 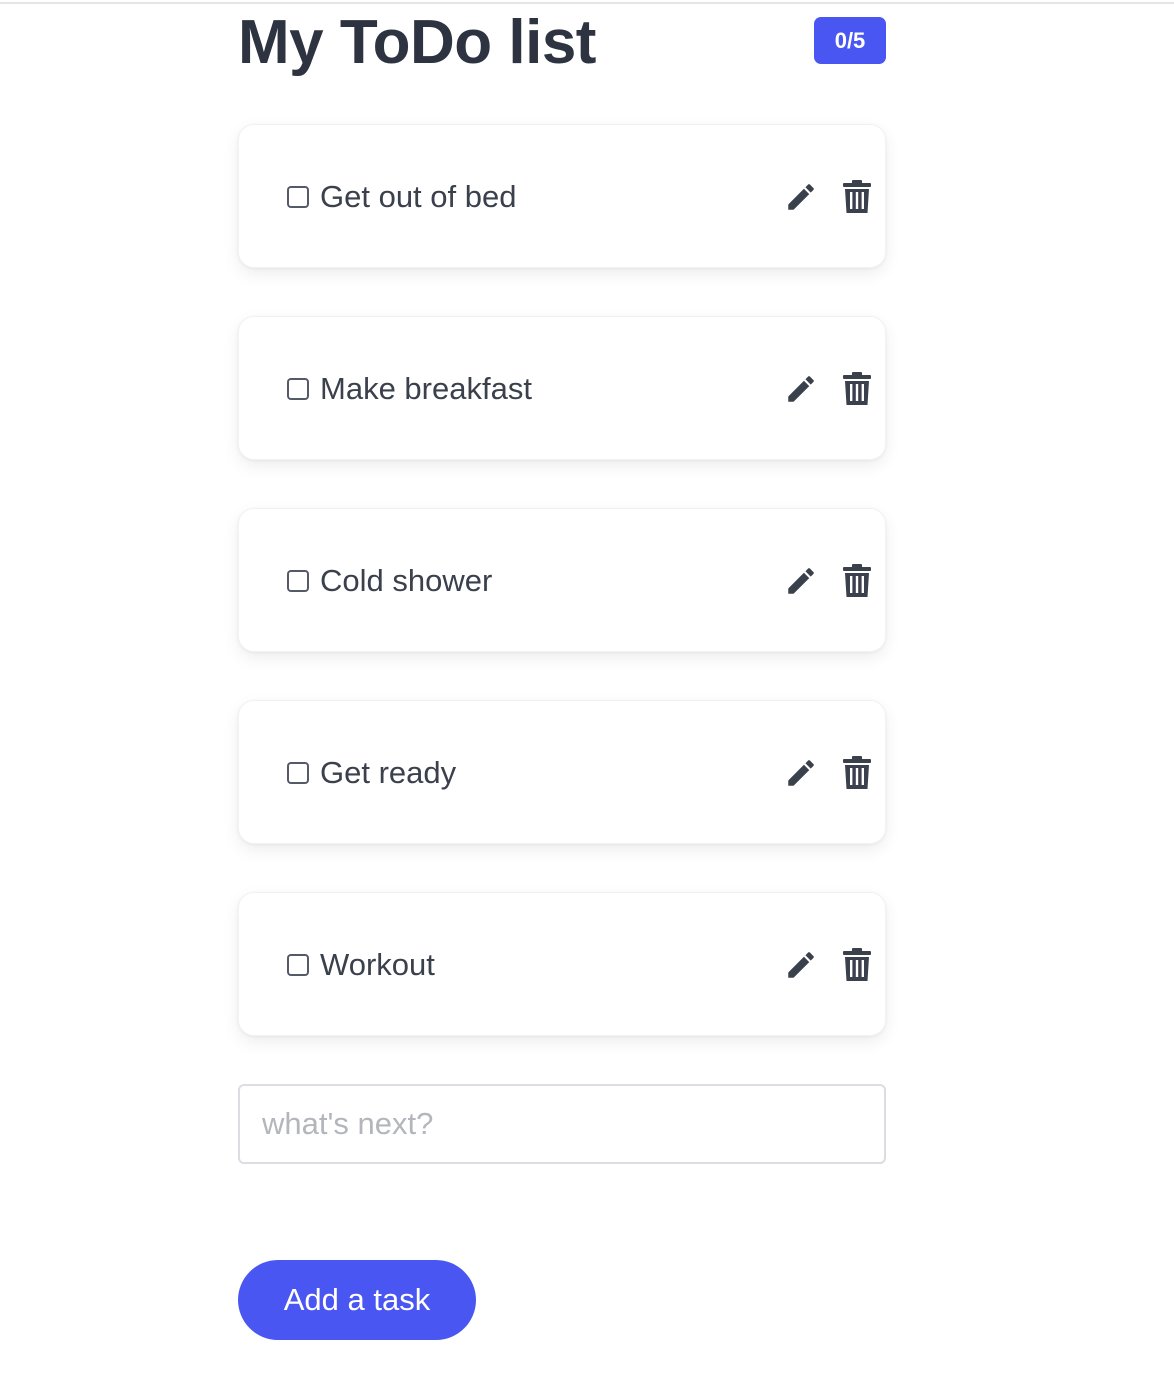 I want to click on task-item: Workout, so click(x=562, y=964).